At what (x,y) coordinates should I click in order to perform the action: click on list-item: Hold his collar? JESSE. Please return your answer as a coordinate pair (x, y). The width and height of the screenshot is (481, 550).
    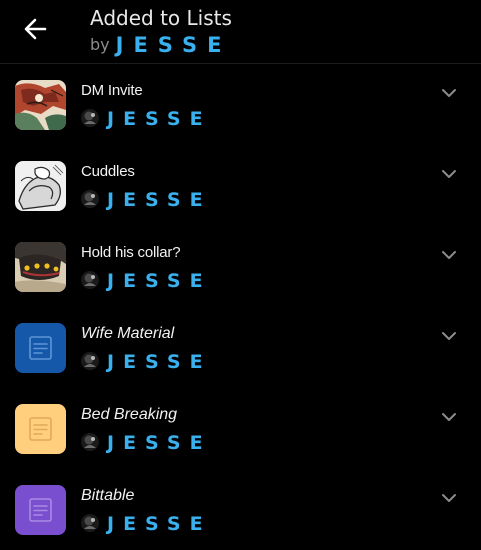
    Looking at the image, I should click on (240, 266).